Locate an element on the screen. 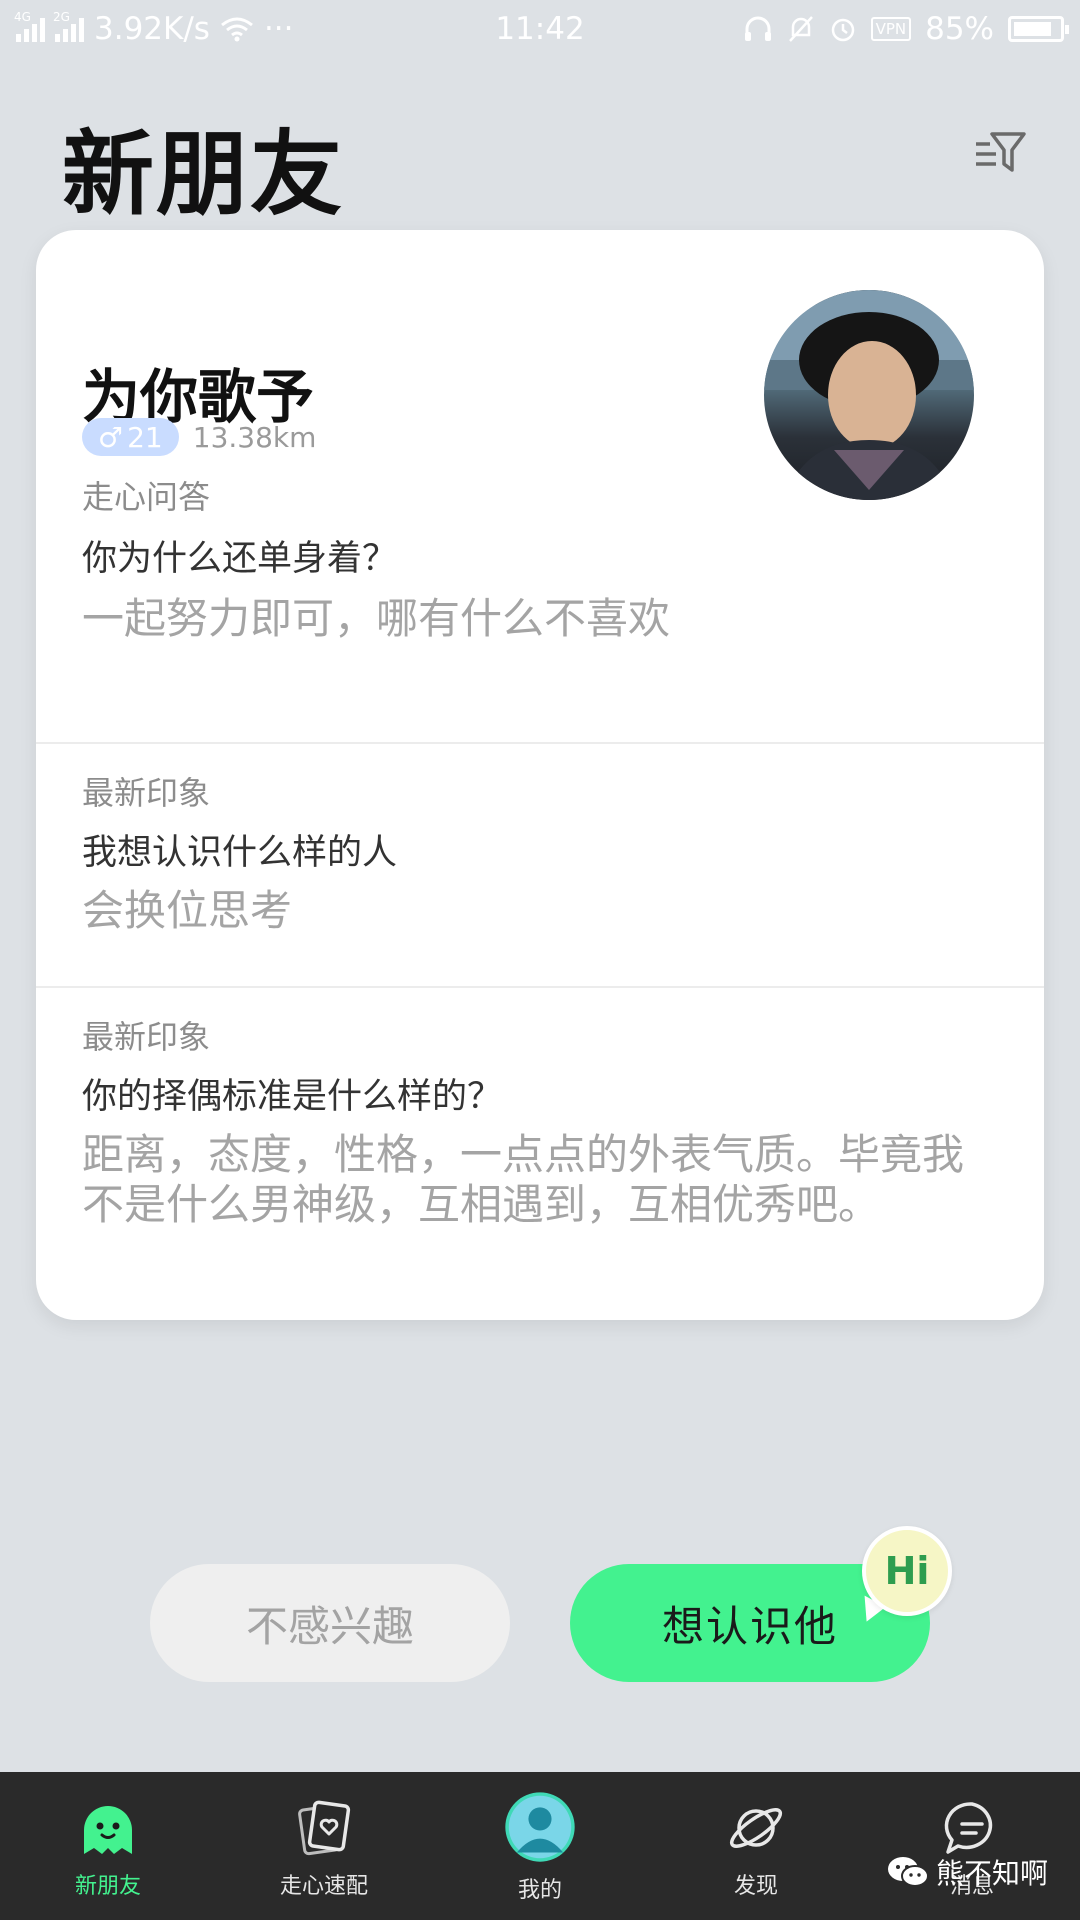  section-answer: 会换位思考 is located at coordinates (187, 910).